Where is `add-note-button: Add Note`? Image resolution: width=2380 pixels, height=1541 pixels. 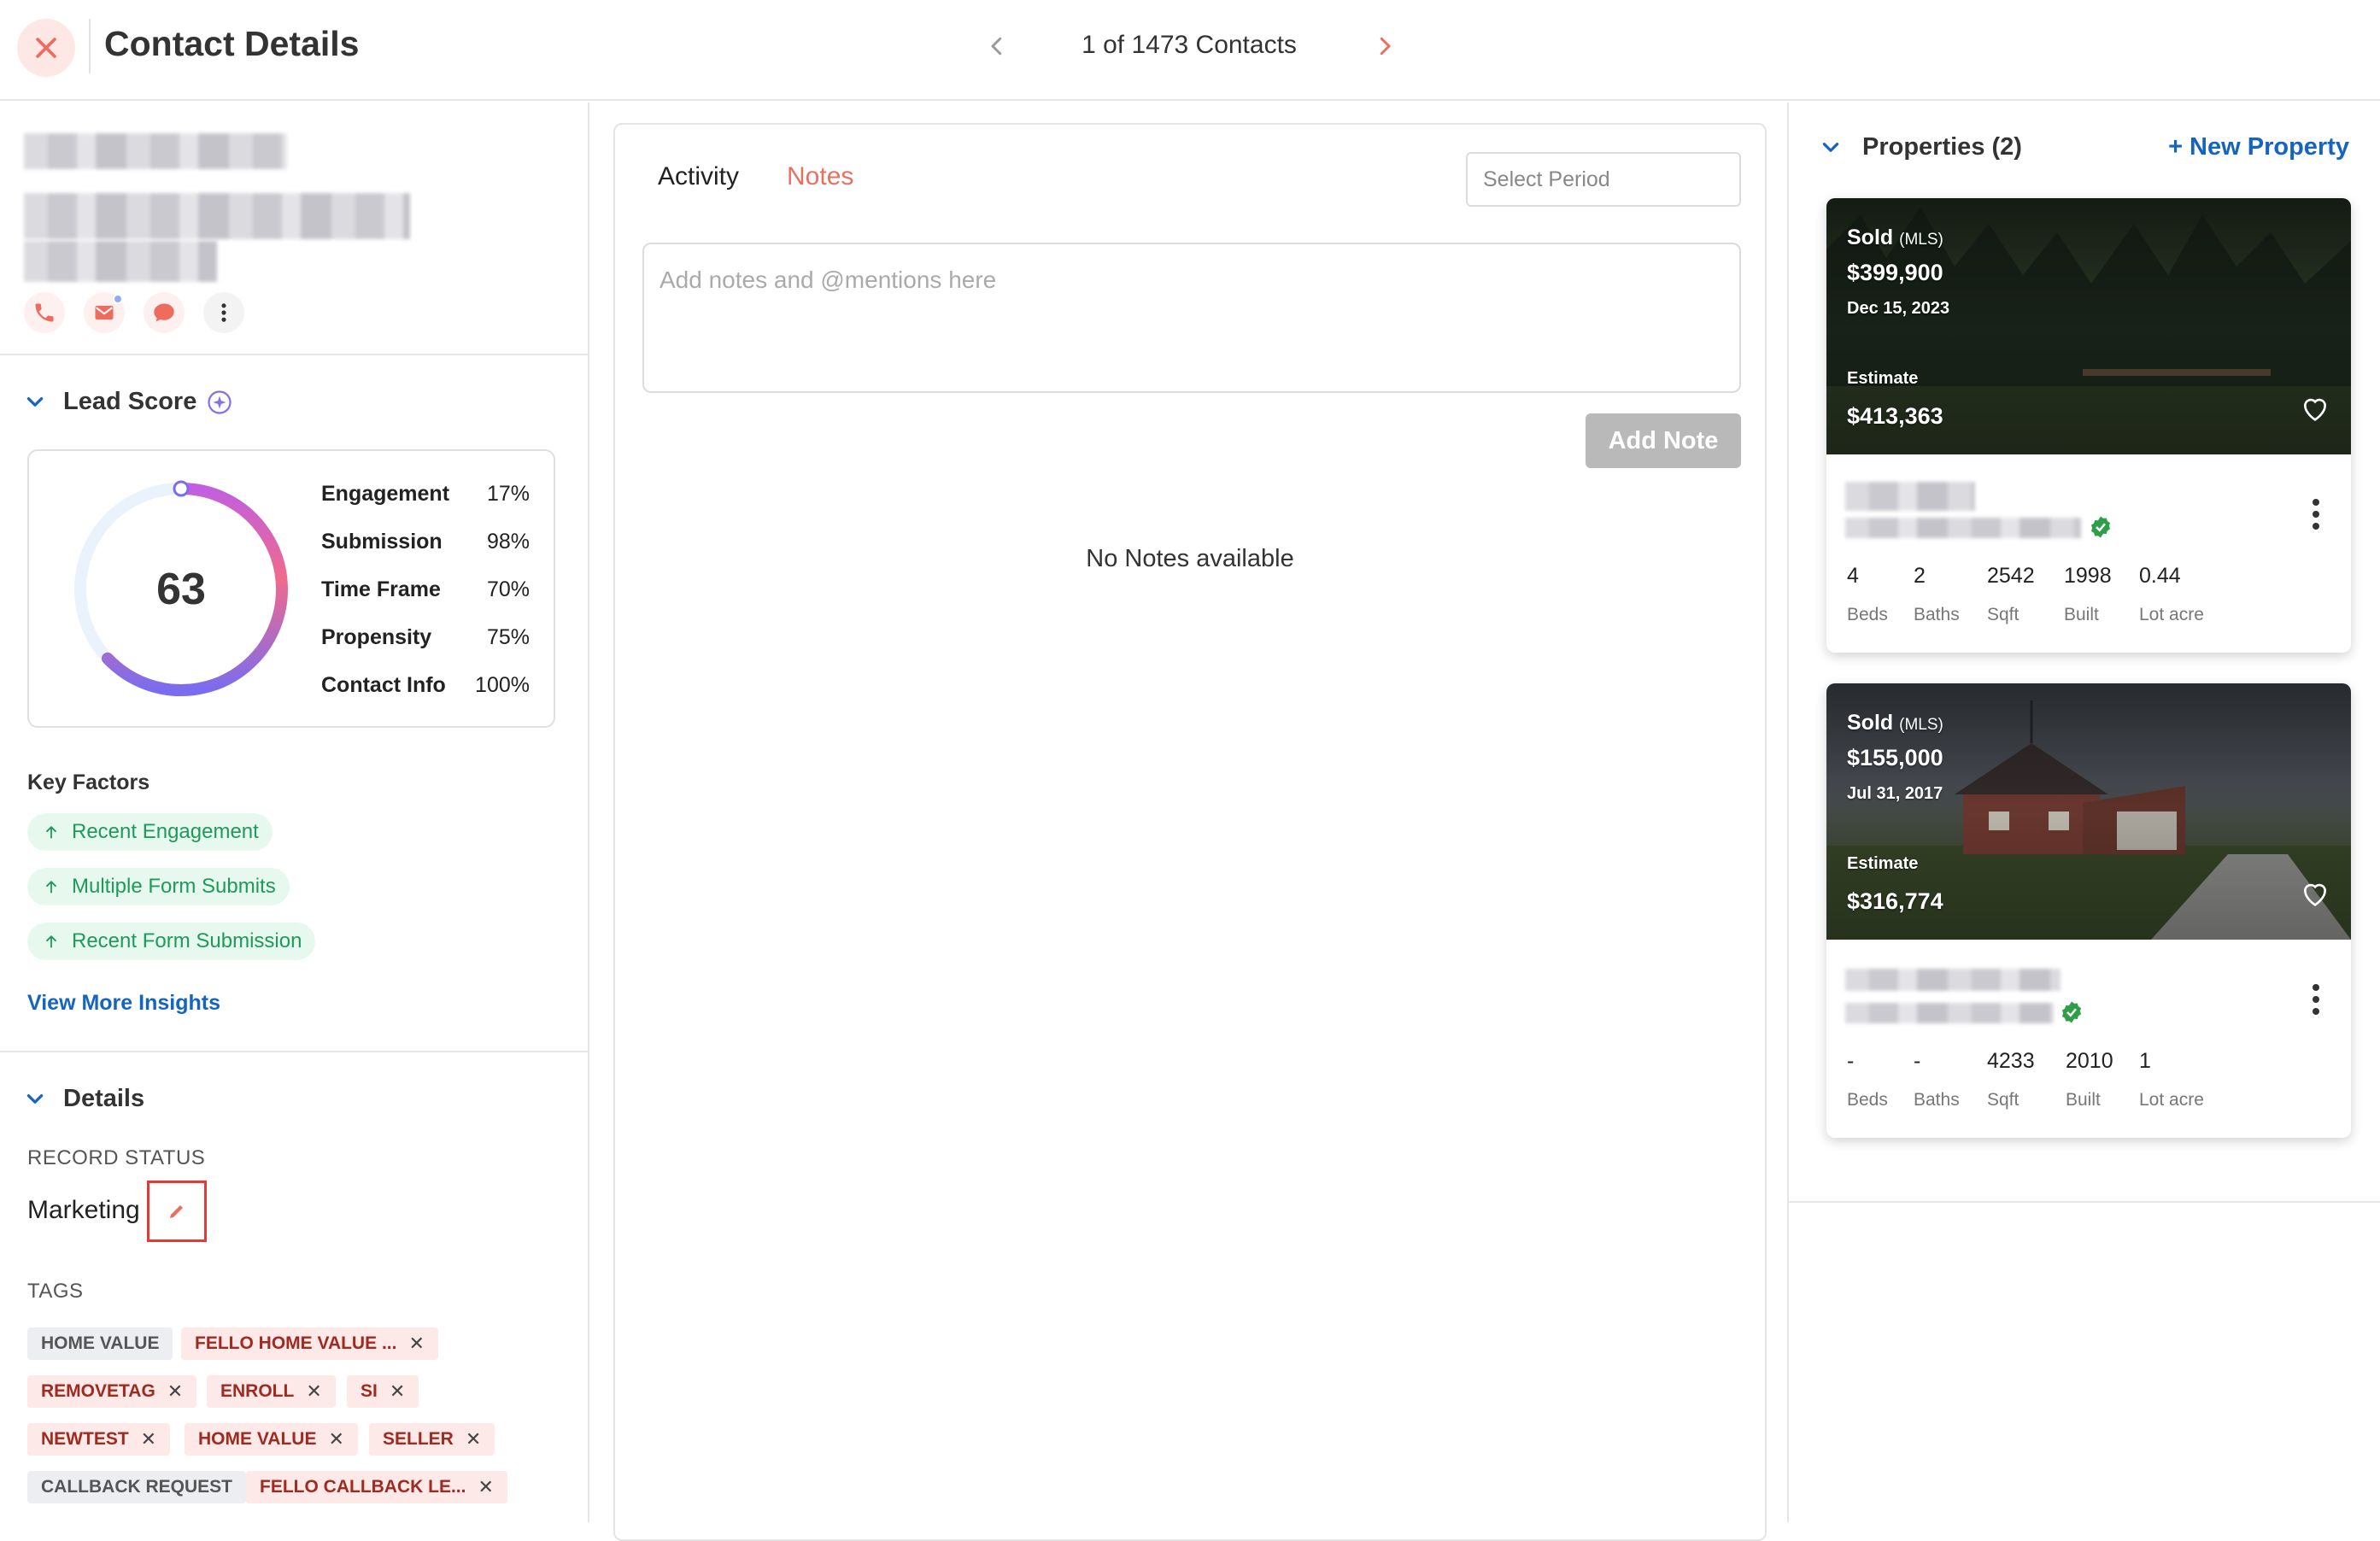 add-note-button: Add Note is located at coordinates (1664, 440).